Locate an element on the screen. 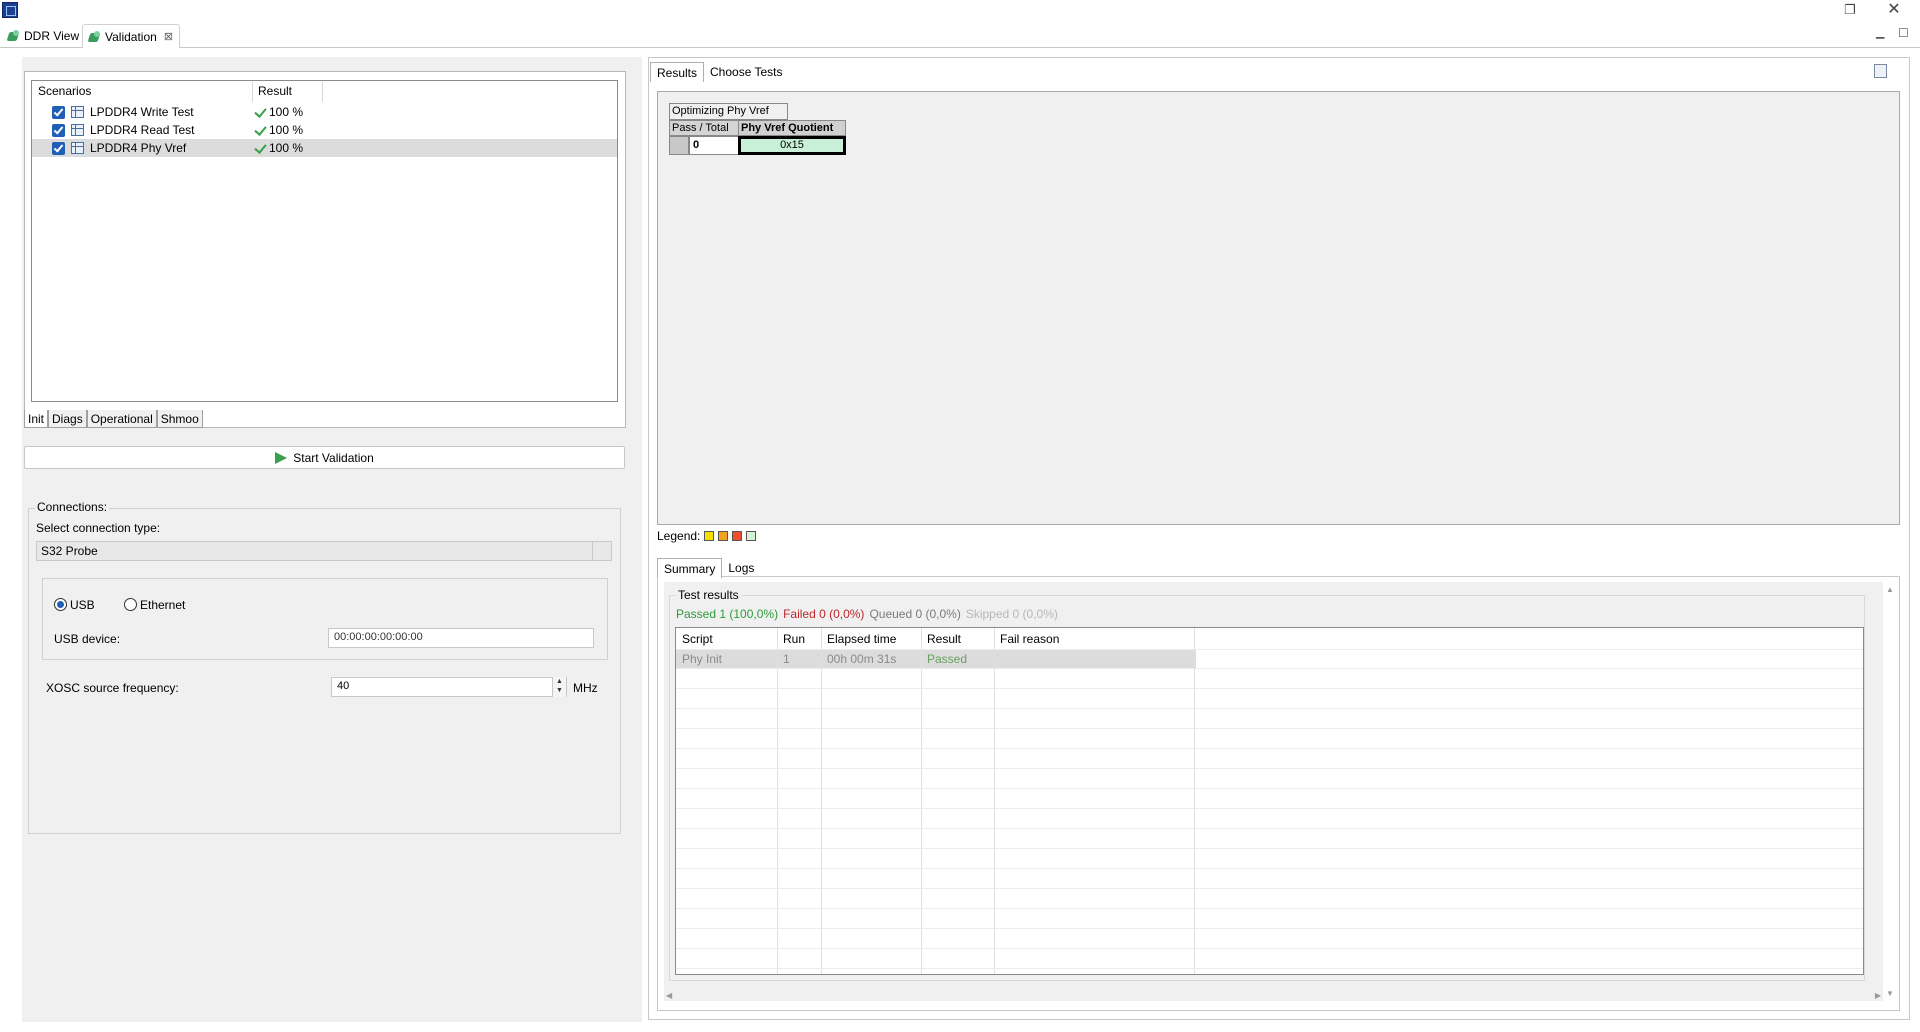  xosc-frequency-input: 40 is located at coordinates (449, 687).